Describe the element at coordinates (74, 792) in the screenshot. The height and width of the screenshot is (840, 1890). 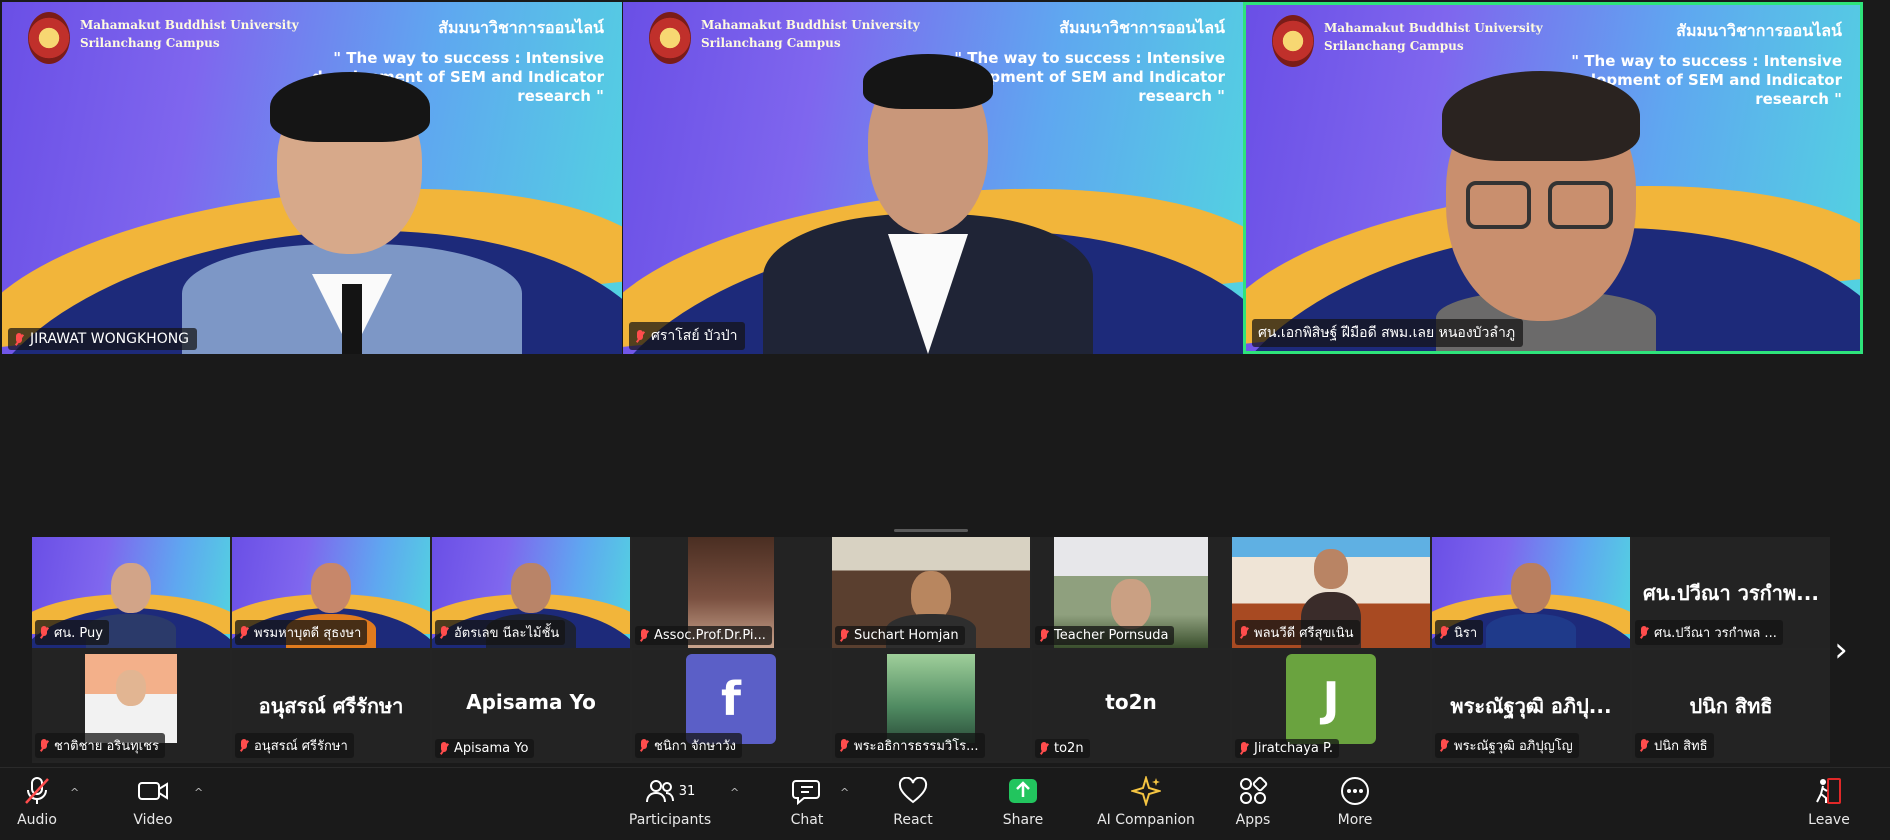
I see `audio-options-caret-icon: ^` at that location.